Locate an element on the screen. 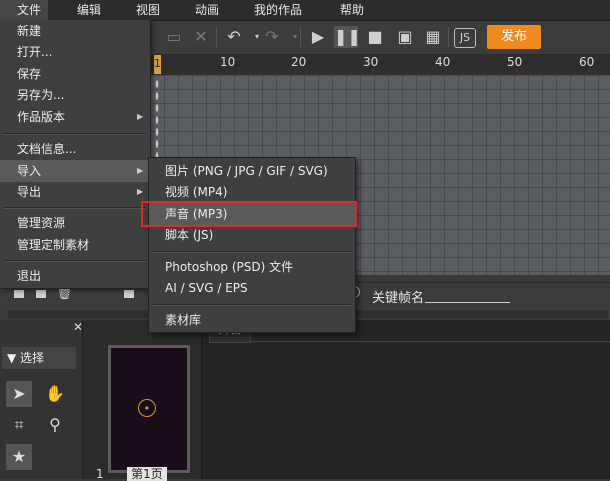 Image resolution: width=610 pixels, height=481 pixels. menu-view: 视图 is located at coordinates (148, 10).